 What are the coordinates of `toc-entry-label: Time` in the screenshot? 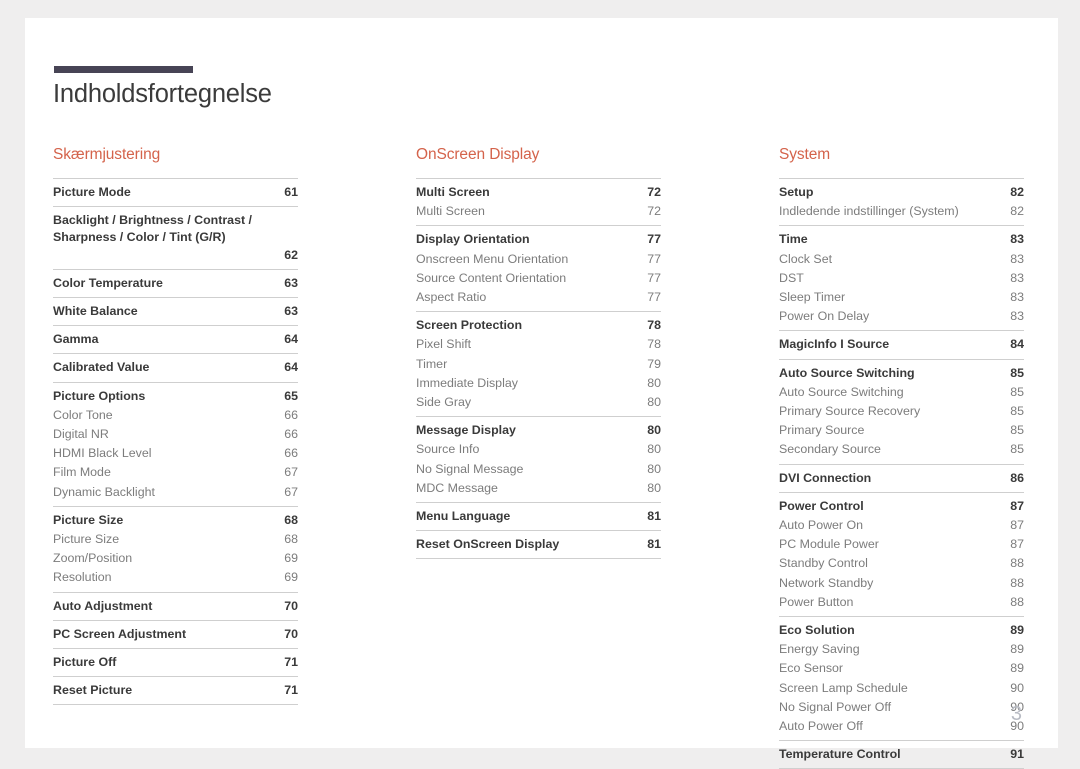 It's located at (793, 239).